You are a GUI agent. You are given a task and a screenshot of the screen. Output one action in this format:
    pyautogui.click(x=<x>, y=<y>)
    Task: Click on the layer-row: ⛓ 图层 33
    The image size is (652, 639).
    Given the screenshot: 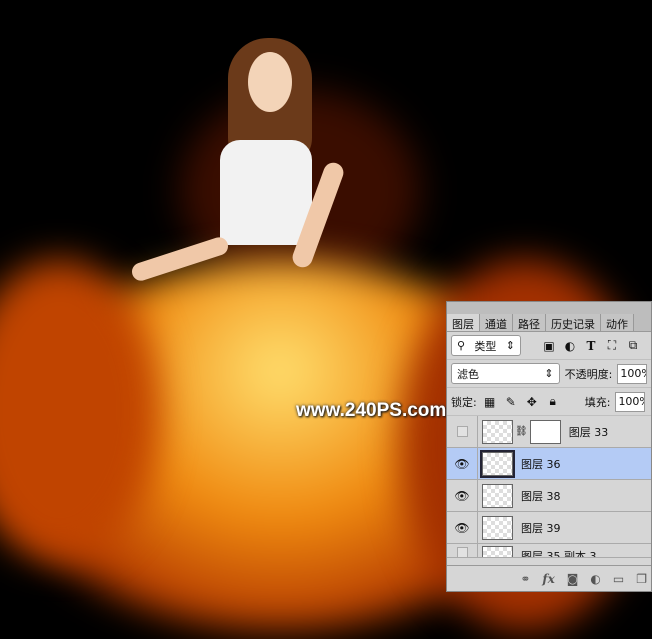 What is the action you would take?
    pyautogui.click(x=549, y=431)
    